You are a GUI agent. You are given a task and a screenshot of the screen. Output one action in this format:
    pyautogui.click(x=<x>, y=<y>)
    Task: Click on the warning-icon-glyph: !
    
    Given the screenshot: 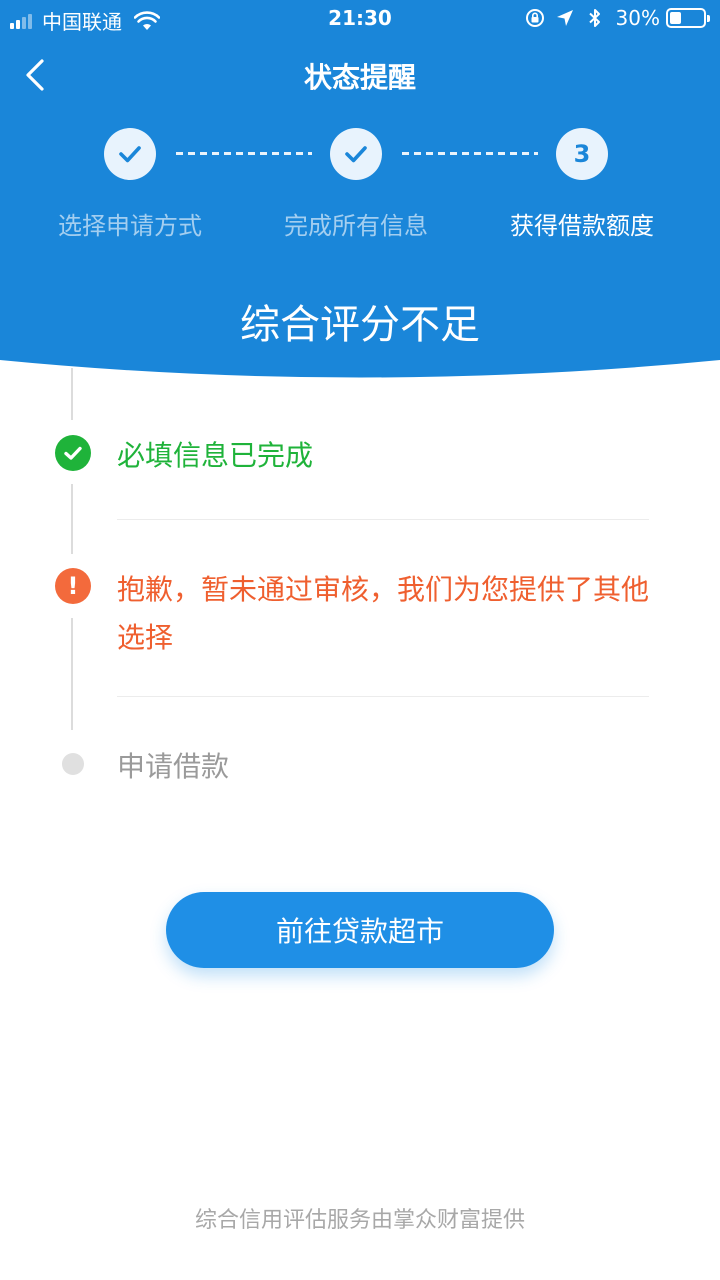 What is the action you would take?
    pyautogui.click(x=73, y=586)
    